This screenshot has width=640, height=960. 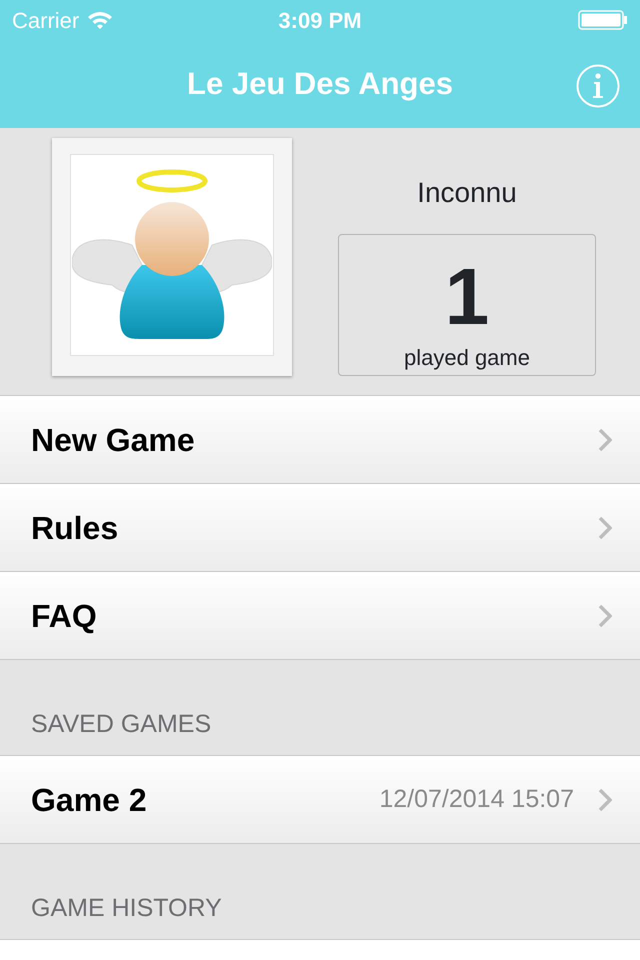 What do you see at coordinates (320, 20) in the screenshot?
I see `status-time: 3:09 PM` at bounding box center [320, 20].